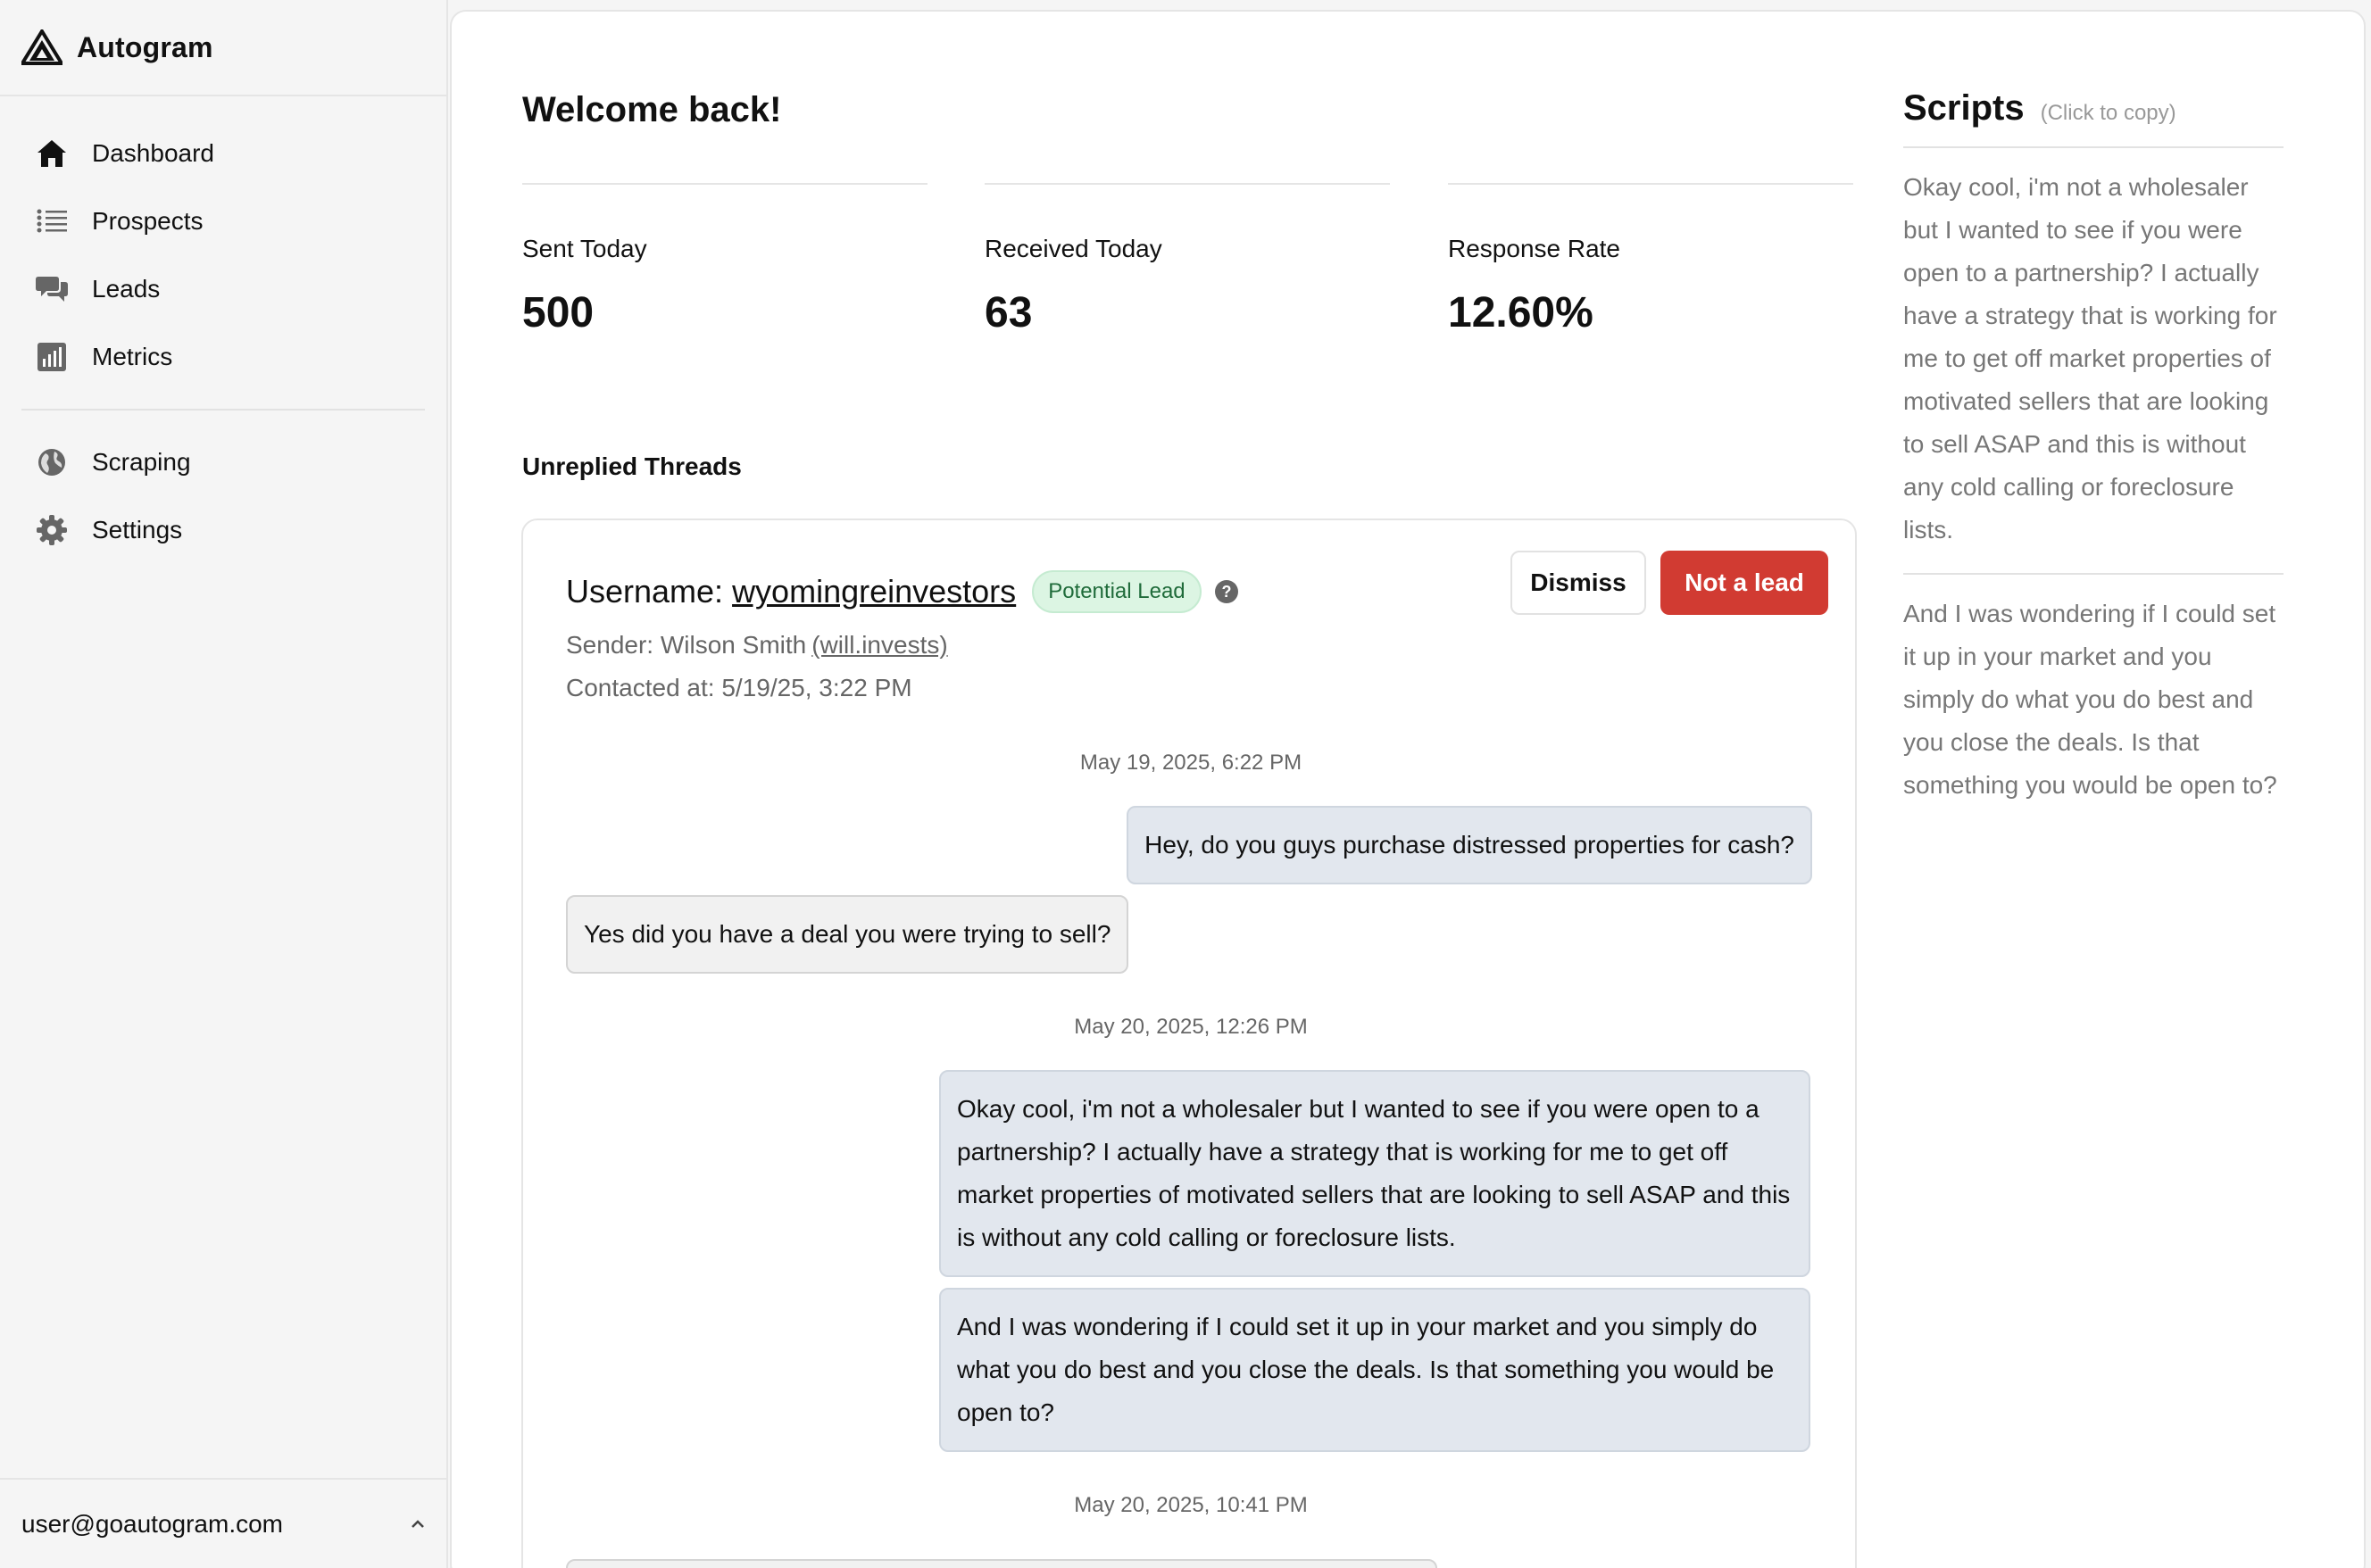 The image size is (2371, 1568). What do you see at coordinates (223, 410) in the screenshot?
I see `sidebar-divider` at bounding box center [223, 410].